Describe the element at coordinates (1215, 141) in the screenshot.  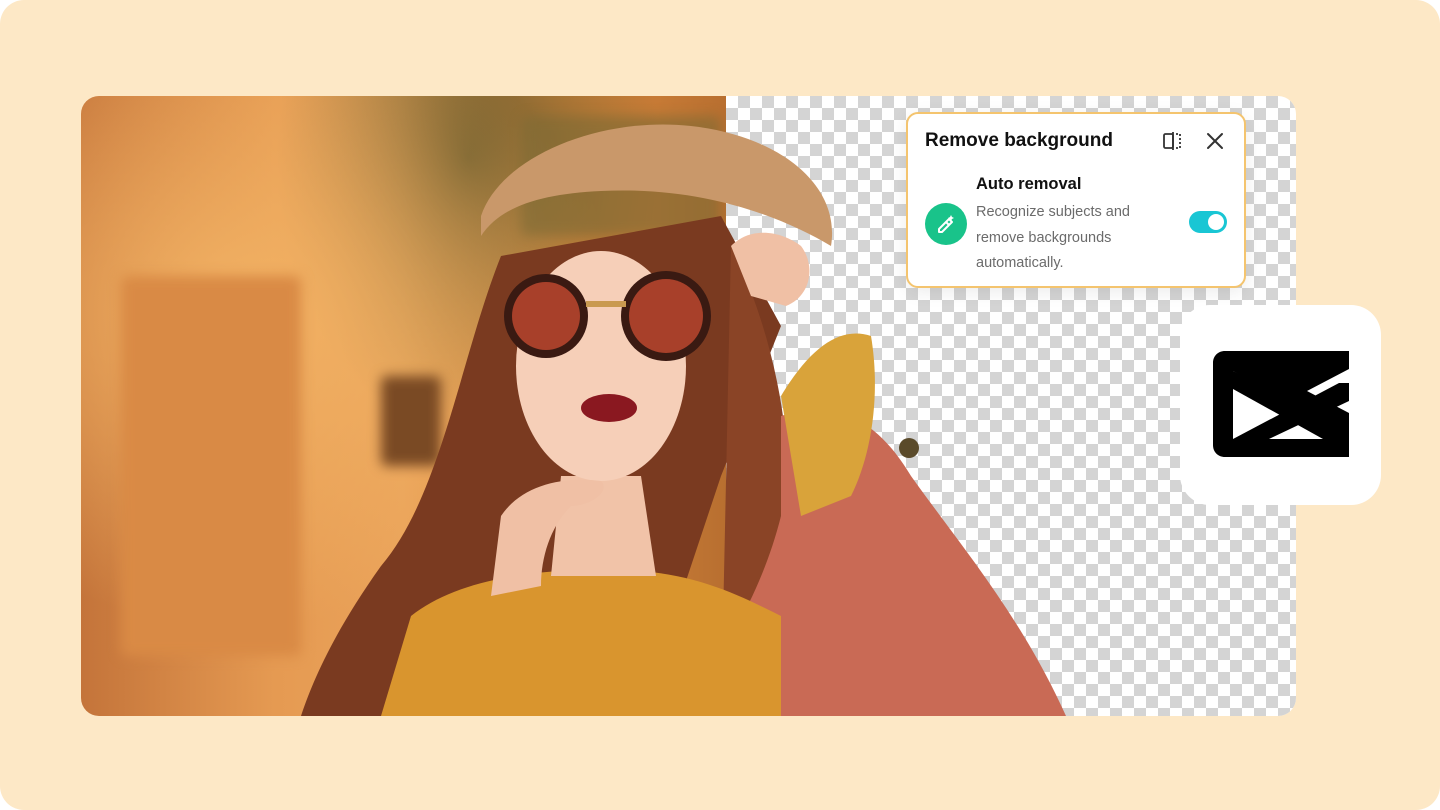
I see `close-icon` at that location.